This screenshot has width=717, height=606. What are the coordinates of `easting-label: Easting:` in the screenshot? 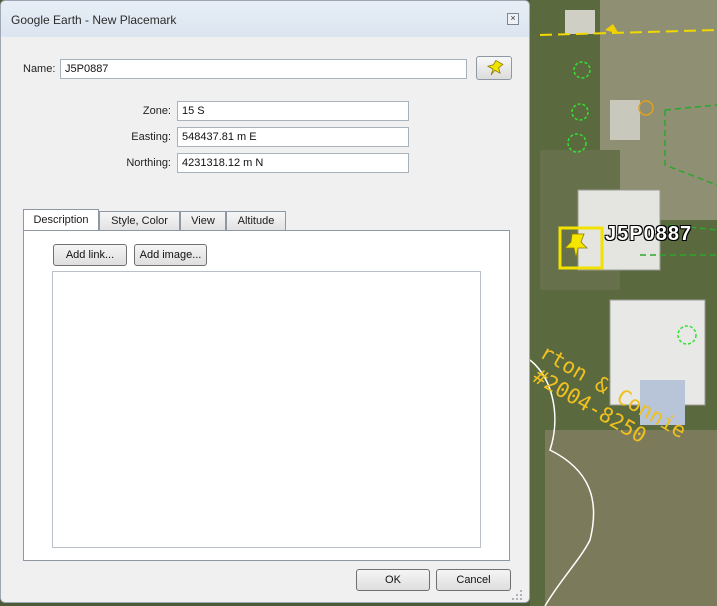 It's located at (151, 137).